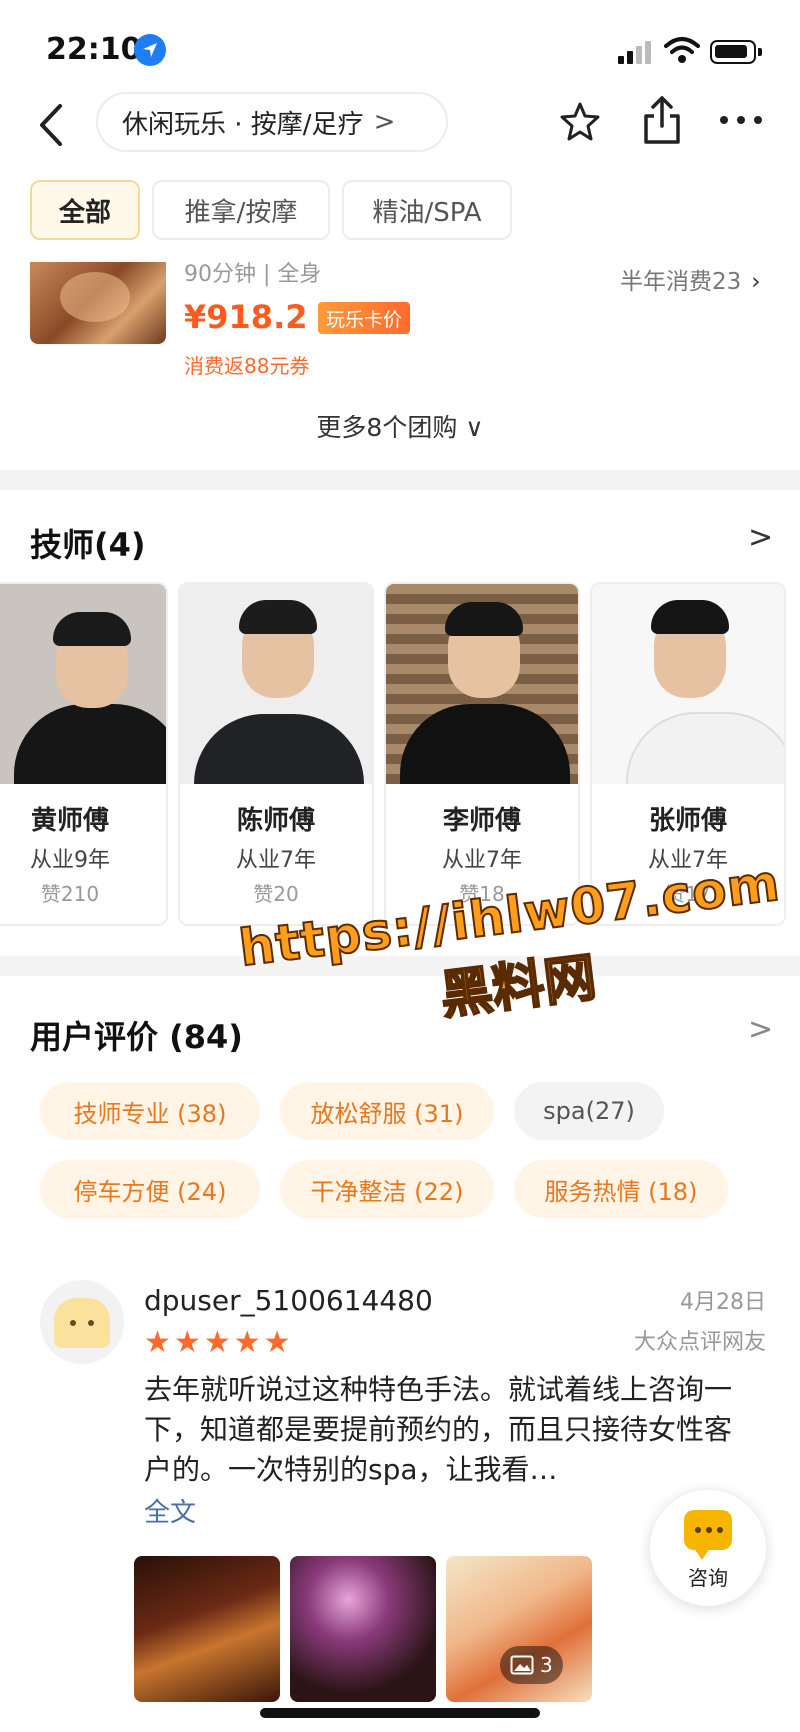  I want to click on more-deals-button: 更多8个团购 ∨, so click(400, 426).